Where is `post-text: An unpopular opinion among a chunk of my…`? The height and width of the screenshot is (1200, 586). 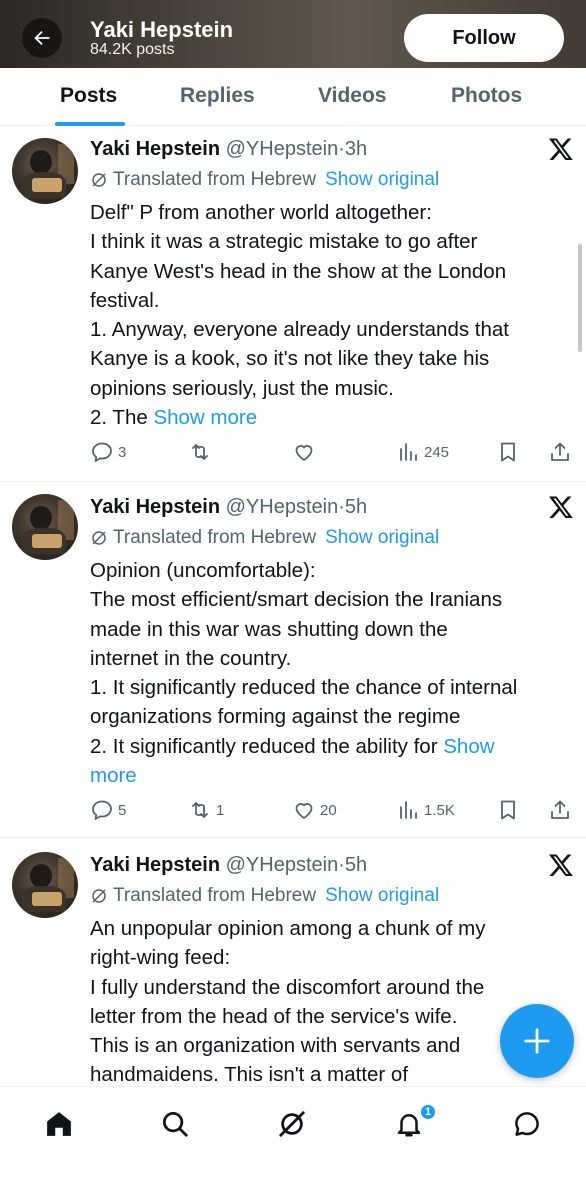 post-text: An unpopular opinion among a chunk of my… is located at coordinates (330, 1002).